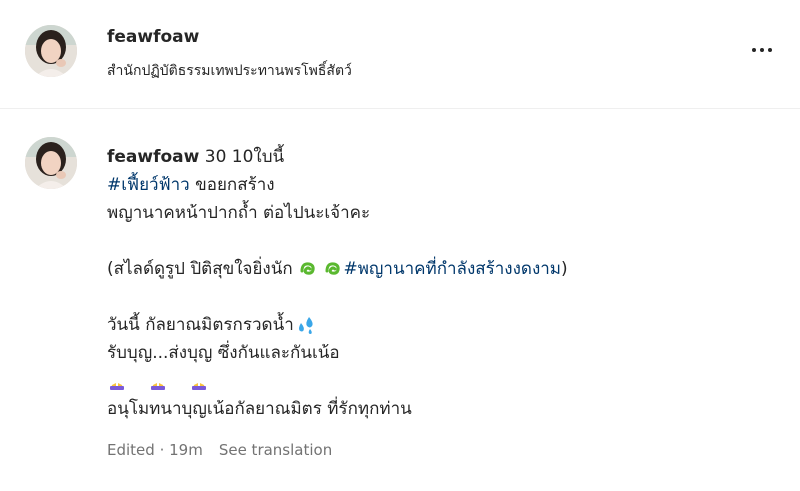 The width and height of the screenshot is (800, 491). What do you see at coordinates (153, 37) in the screenshot?
I see `post-username: feawfoaw` at bounding box center [153, 37].